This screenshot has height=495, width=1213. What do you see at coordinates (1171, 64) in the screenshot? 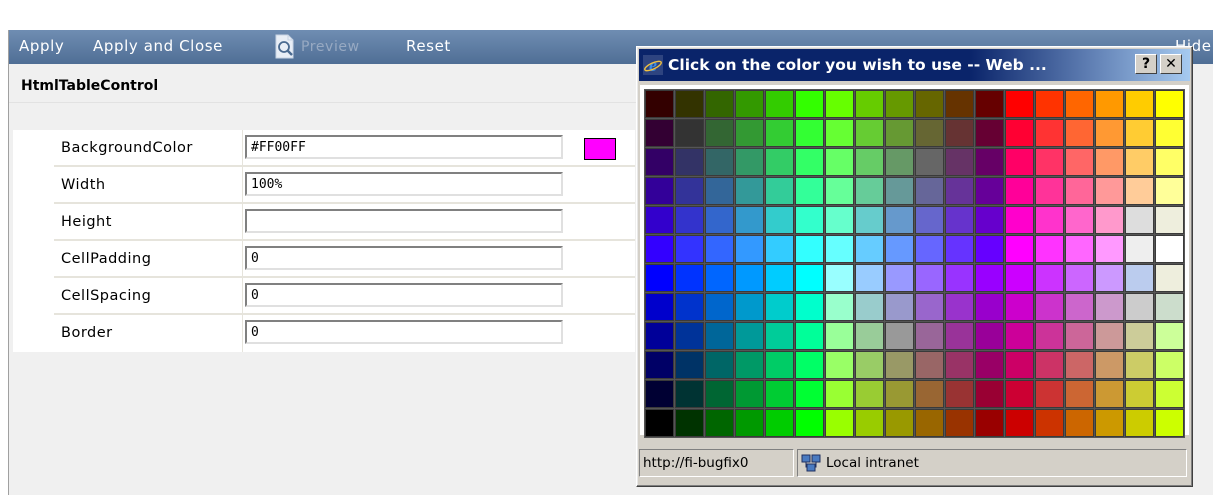
I see `close-button: ✕` at bounding box center [1171, 64].